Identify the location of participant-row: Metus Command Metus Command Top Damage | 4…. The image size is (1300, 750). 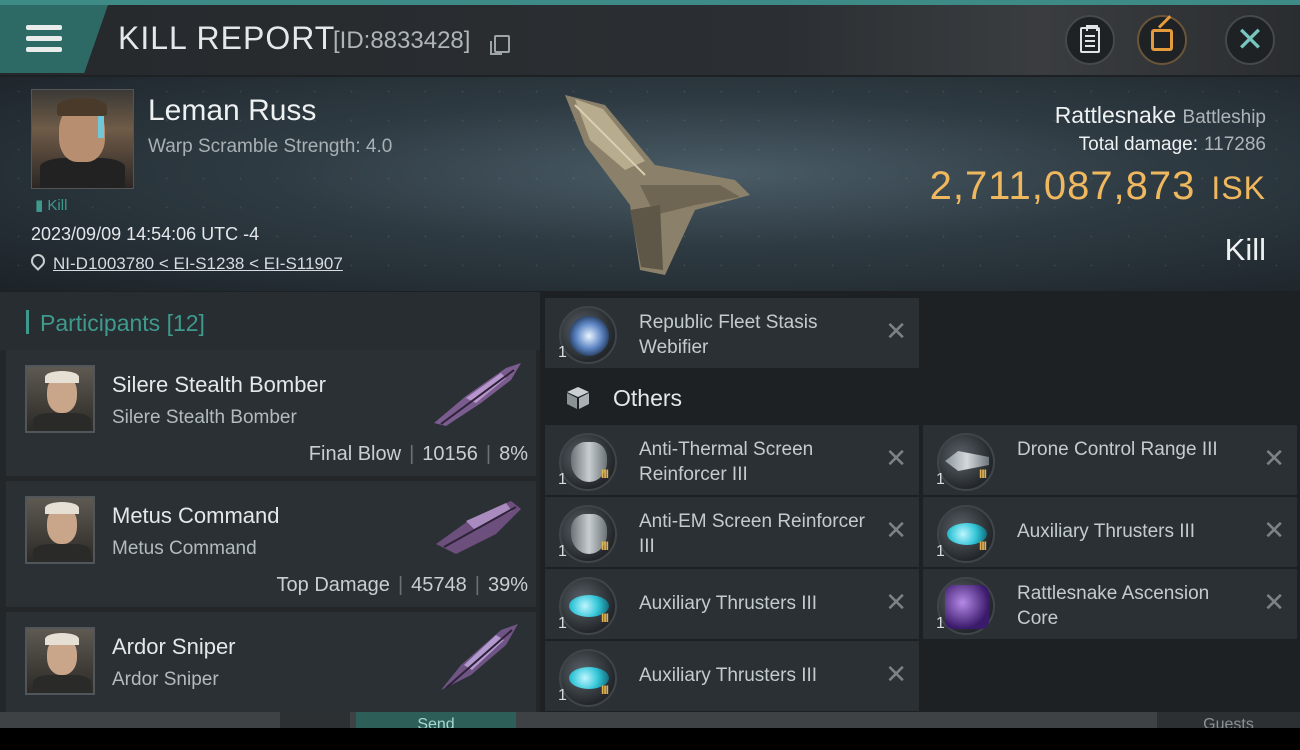
(271, 544).